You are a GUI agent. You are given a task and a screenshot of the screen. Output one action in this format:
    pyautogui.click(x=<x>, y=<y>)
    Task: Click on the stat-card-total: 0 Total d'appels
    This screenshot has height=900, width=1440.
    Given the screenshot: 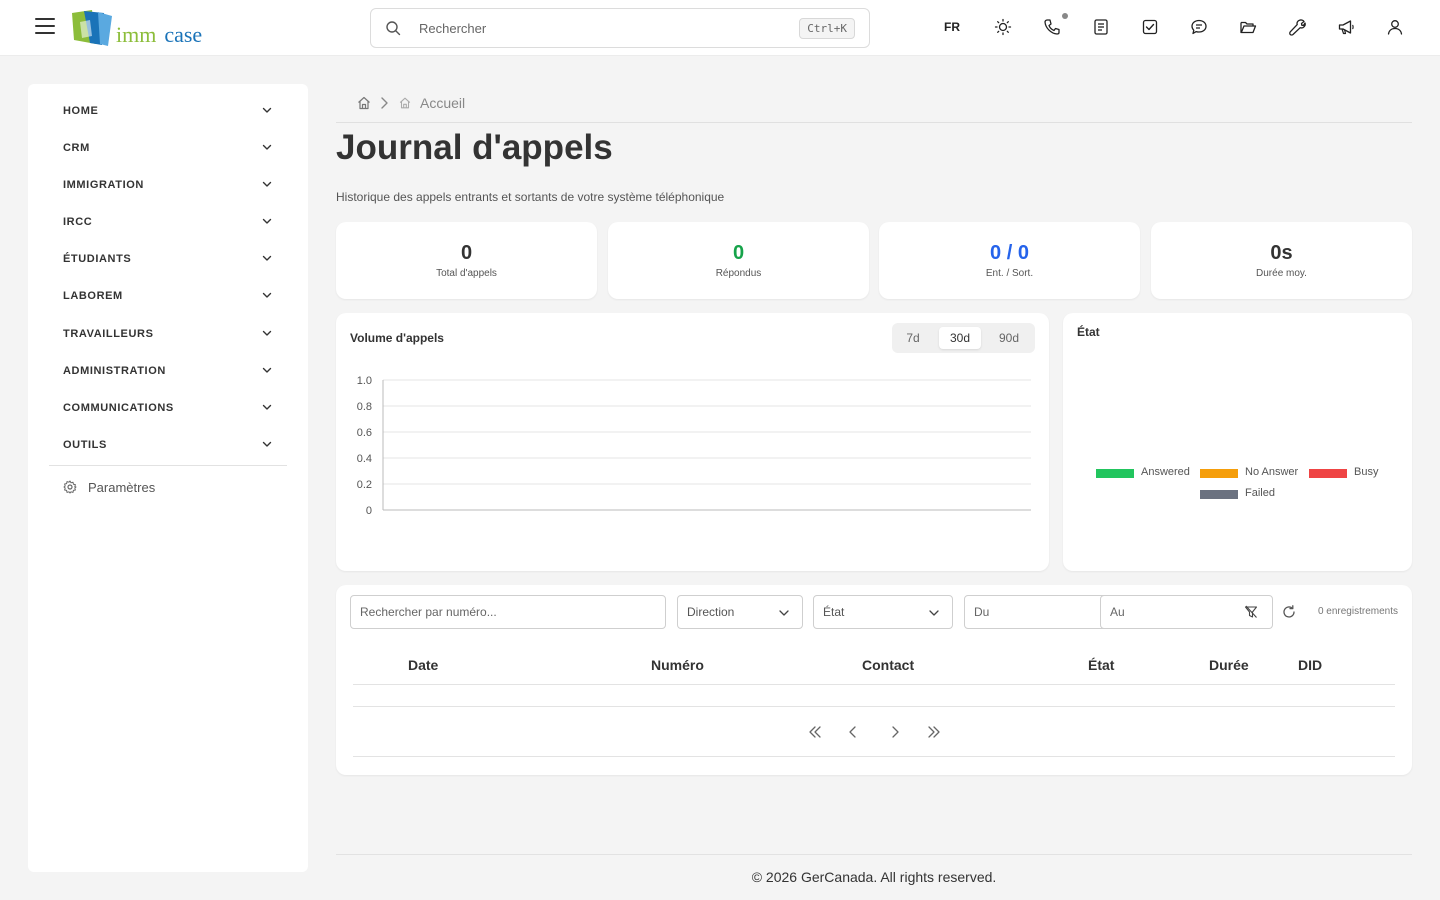 What is the action you would take?
    pyautogui.click(x=466, y=260)
    